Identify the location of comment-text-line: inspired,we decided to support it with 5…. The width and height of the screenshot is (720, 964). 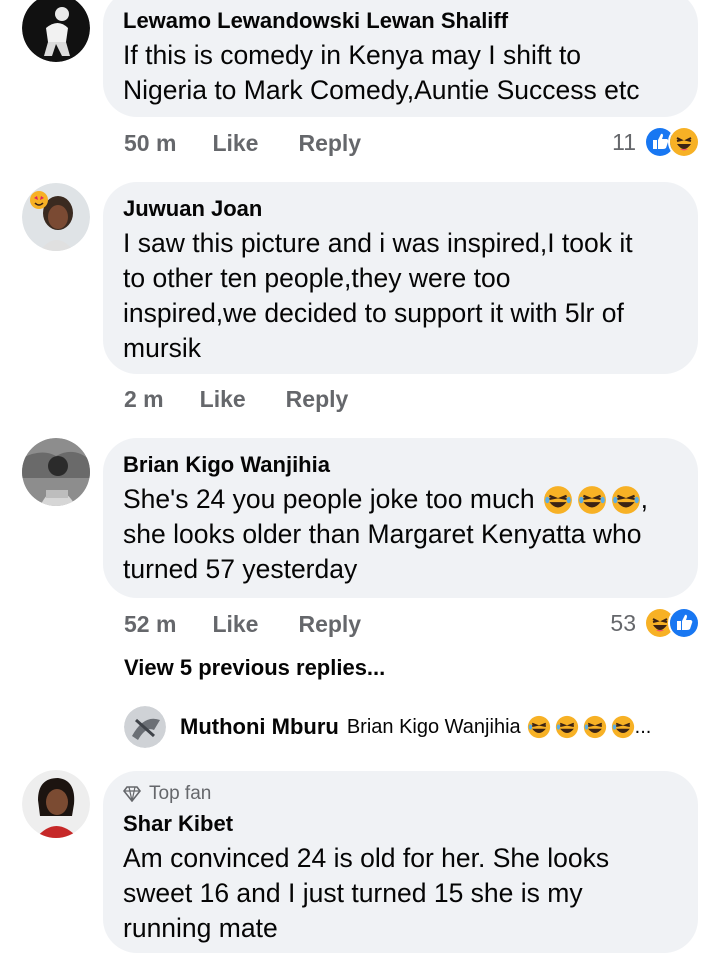
(373, 313).